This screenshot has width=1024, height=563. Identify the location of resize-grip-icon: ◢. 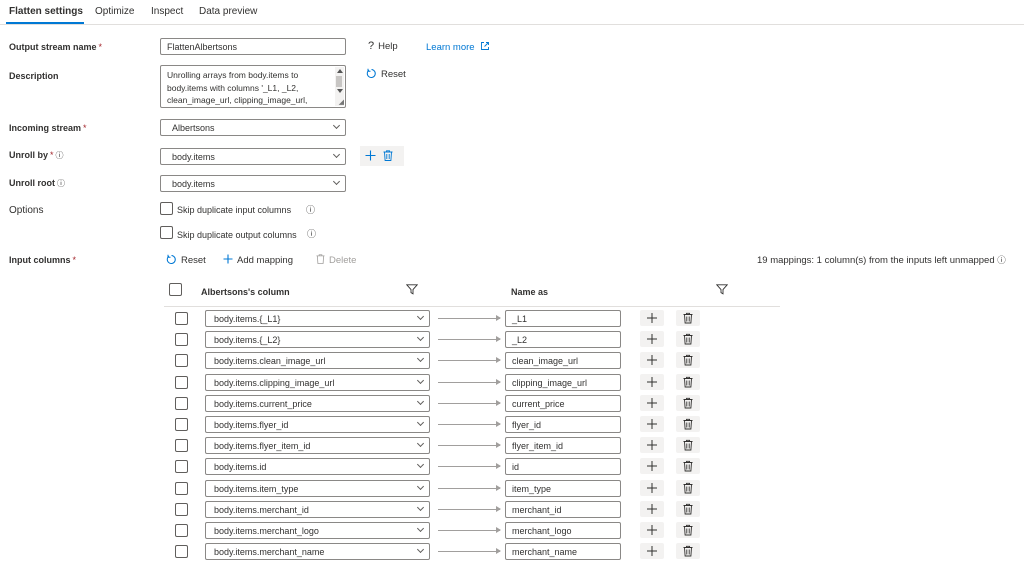
(341, 102).